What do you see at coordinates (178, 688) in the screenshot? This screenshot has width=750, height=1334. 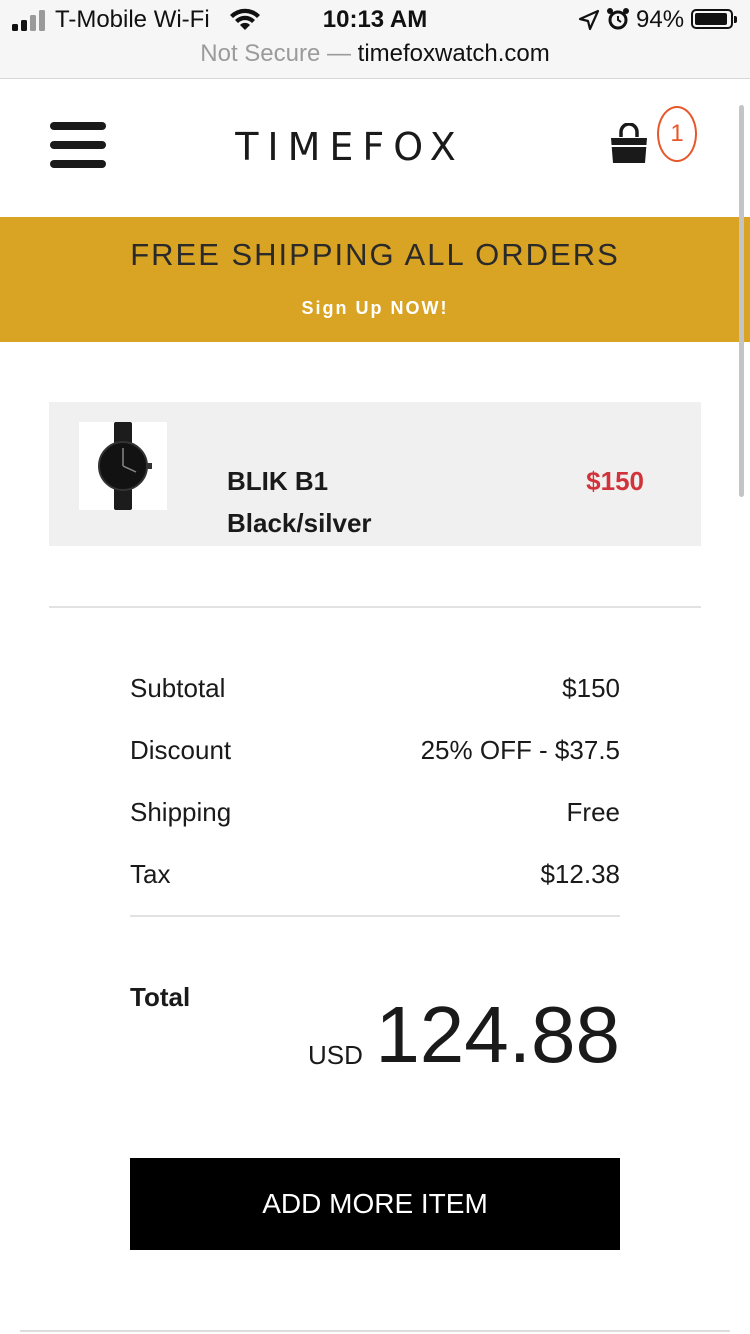 I see `summary-label: Subtotal` at bounding box center [178, 688].